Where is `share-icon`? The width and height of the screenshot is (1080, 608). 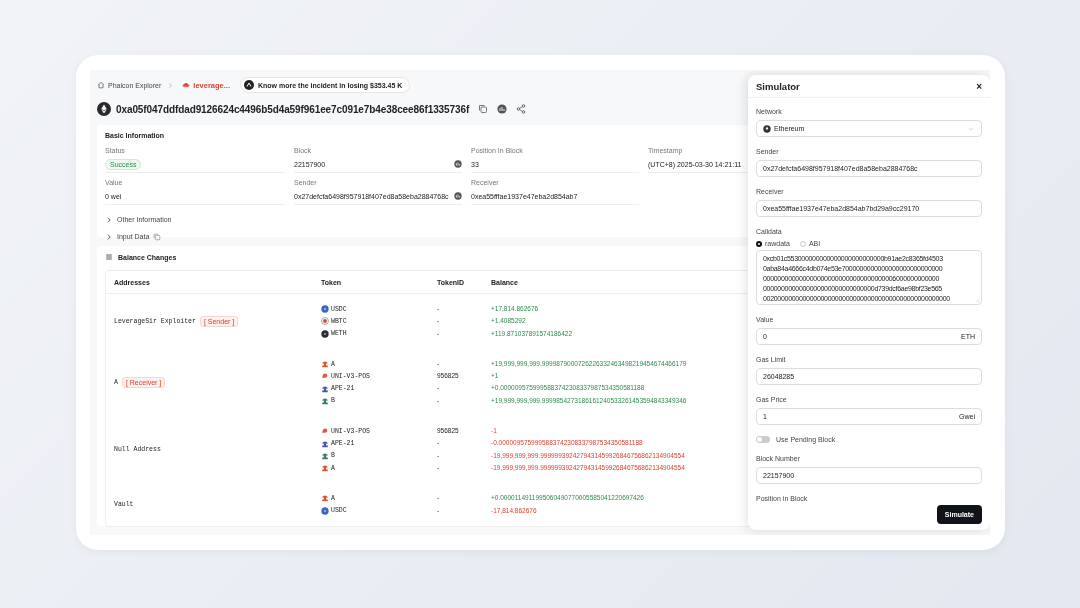
share-icon is located at coordinates (521, 109).